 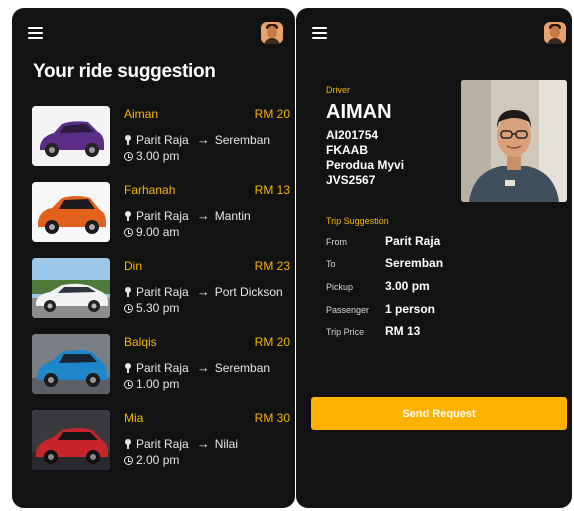 What do you see at coordinates (141, 114) in the screenshot?
I see `driver-name: Aiman` at bounding box center [141, 114].